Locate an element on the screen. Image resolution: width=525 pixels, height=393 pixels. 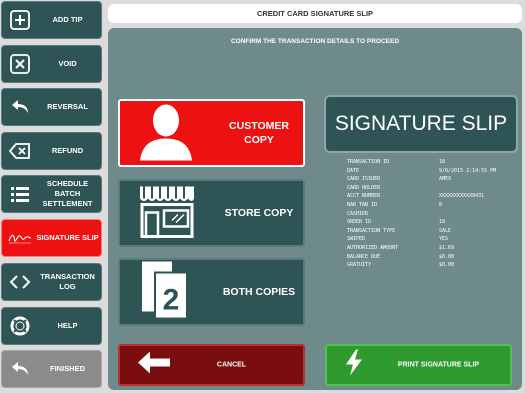
detail-value: XXXXXXXXXXX8431 is located at coordinates (462, 196).